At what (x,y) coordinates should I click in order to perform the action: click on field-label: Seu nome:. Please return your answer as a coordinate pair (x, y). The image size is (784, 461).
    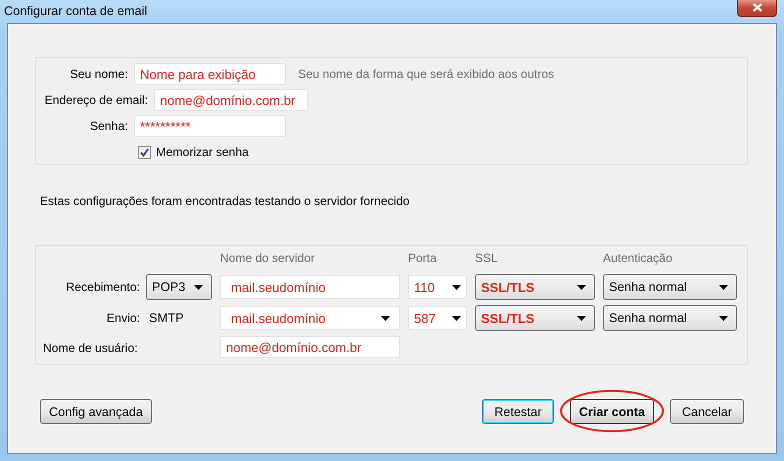
    Looking at the image, I should click on (98, 74).